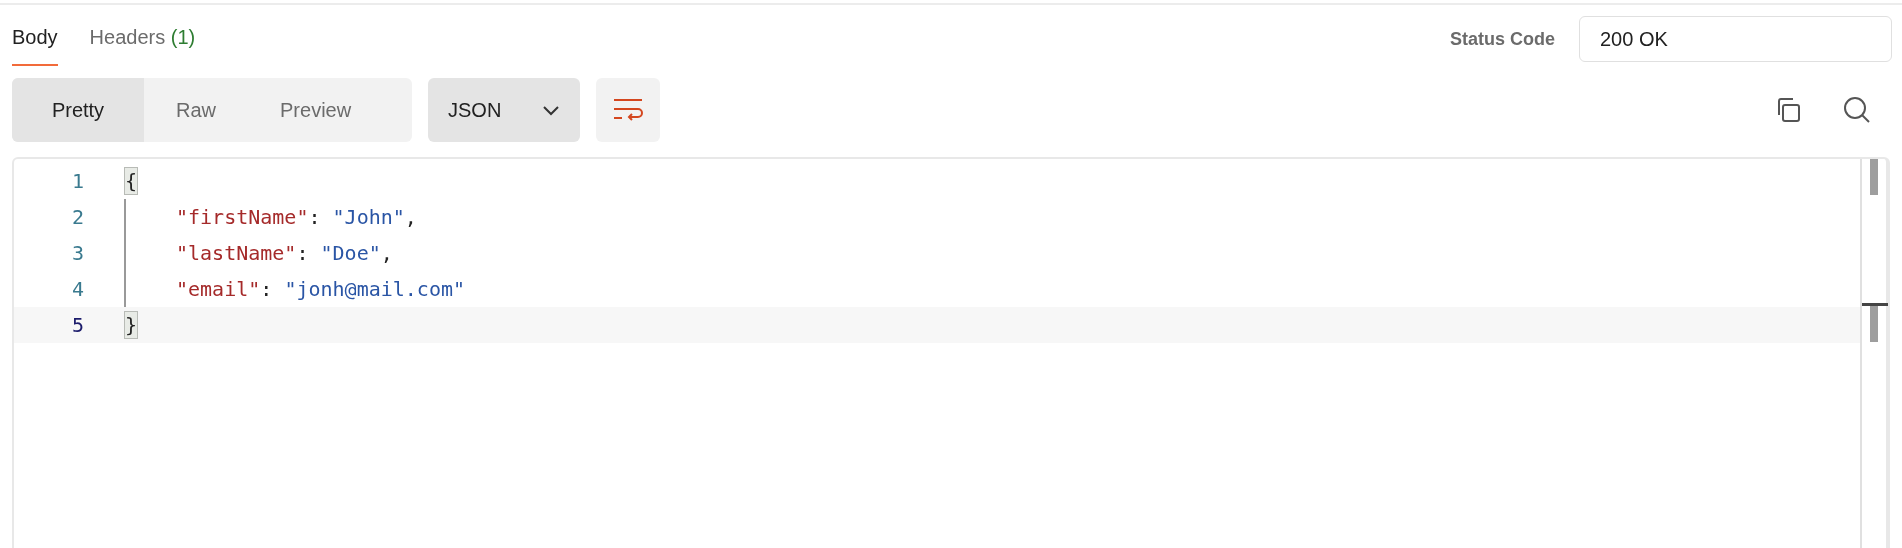  Describe the element at coordinates (1875, 304) in the screenshot. I see `scroll-marker` at that location.